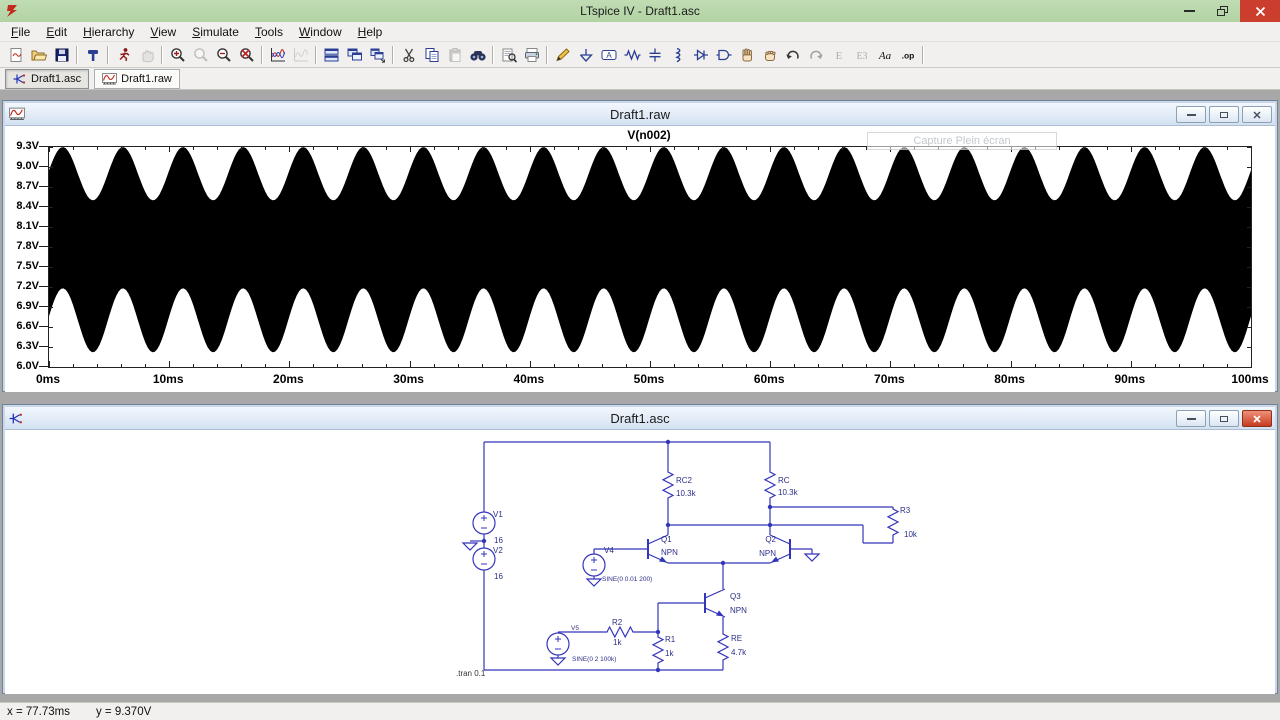  I want to click on component-label: R1, so click(670, 639).